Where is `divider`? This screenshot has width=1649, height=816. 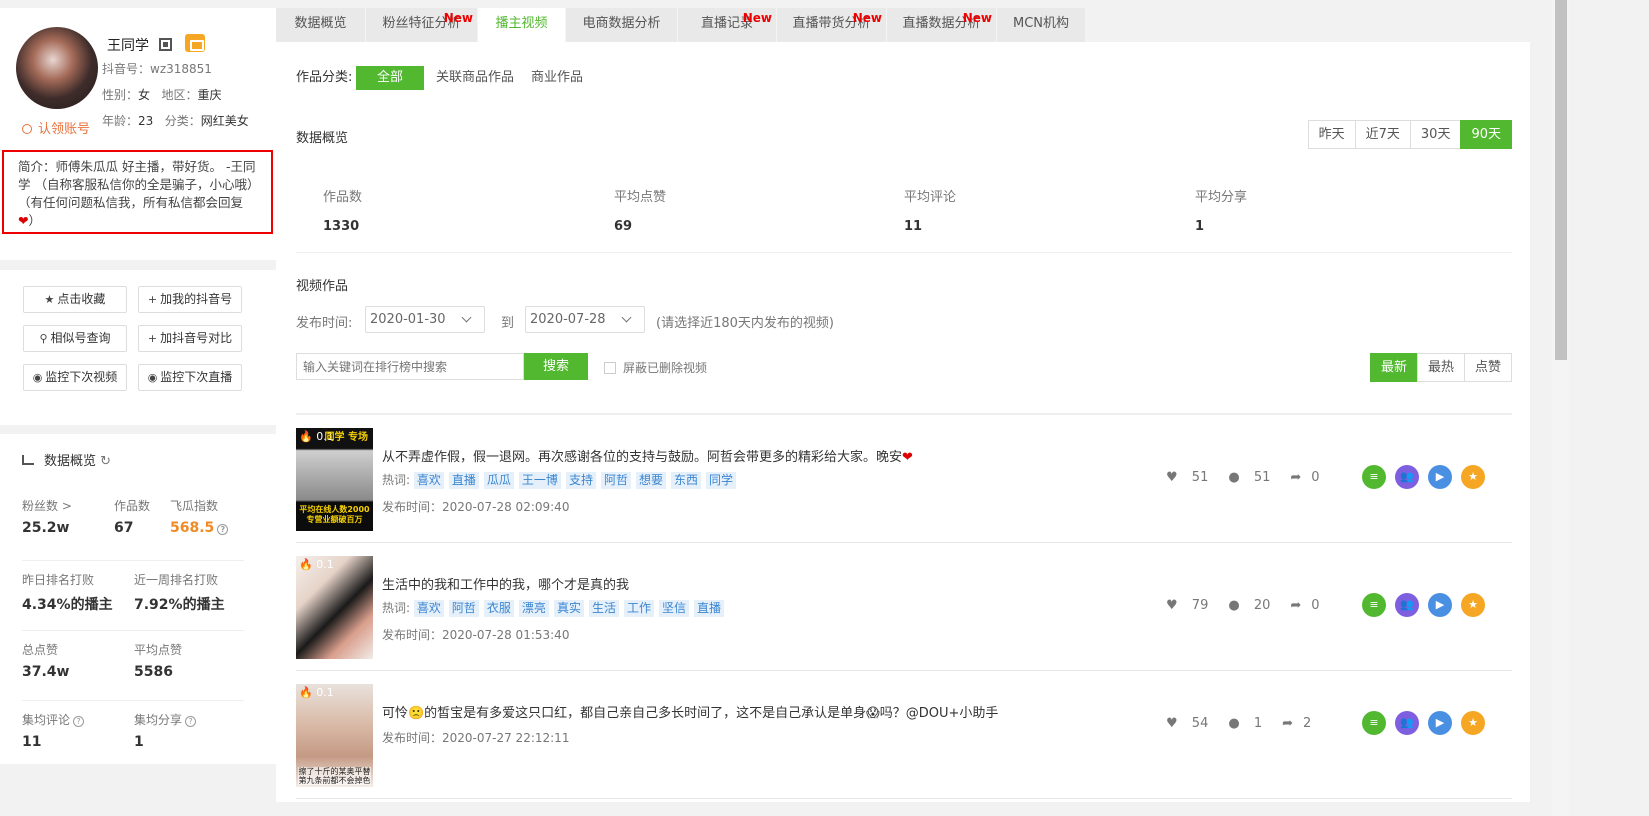
divider is located at coordinates (904, 252).